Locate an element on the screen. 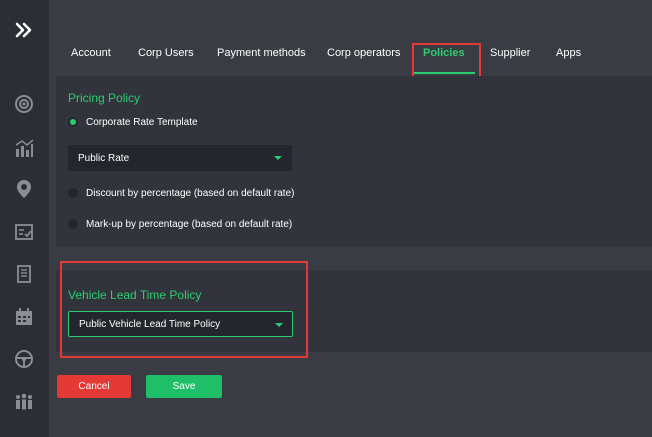 The height and width of the screenshot is (437, 652). select-value: Public Rate is located at coordinates (104, 158).